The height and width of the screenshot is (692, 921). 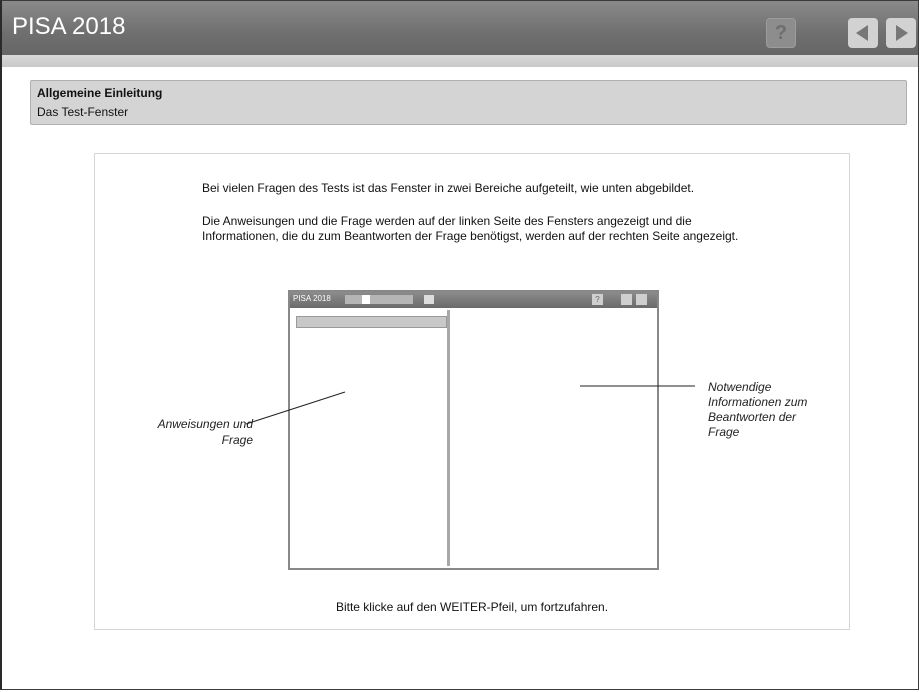 I want to click on question-icon: ?, so click(x=781, y=33).